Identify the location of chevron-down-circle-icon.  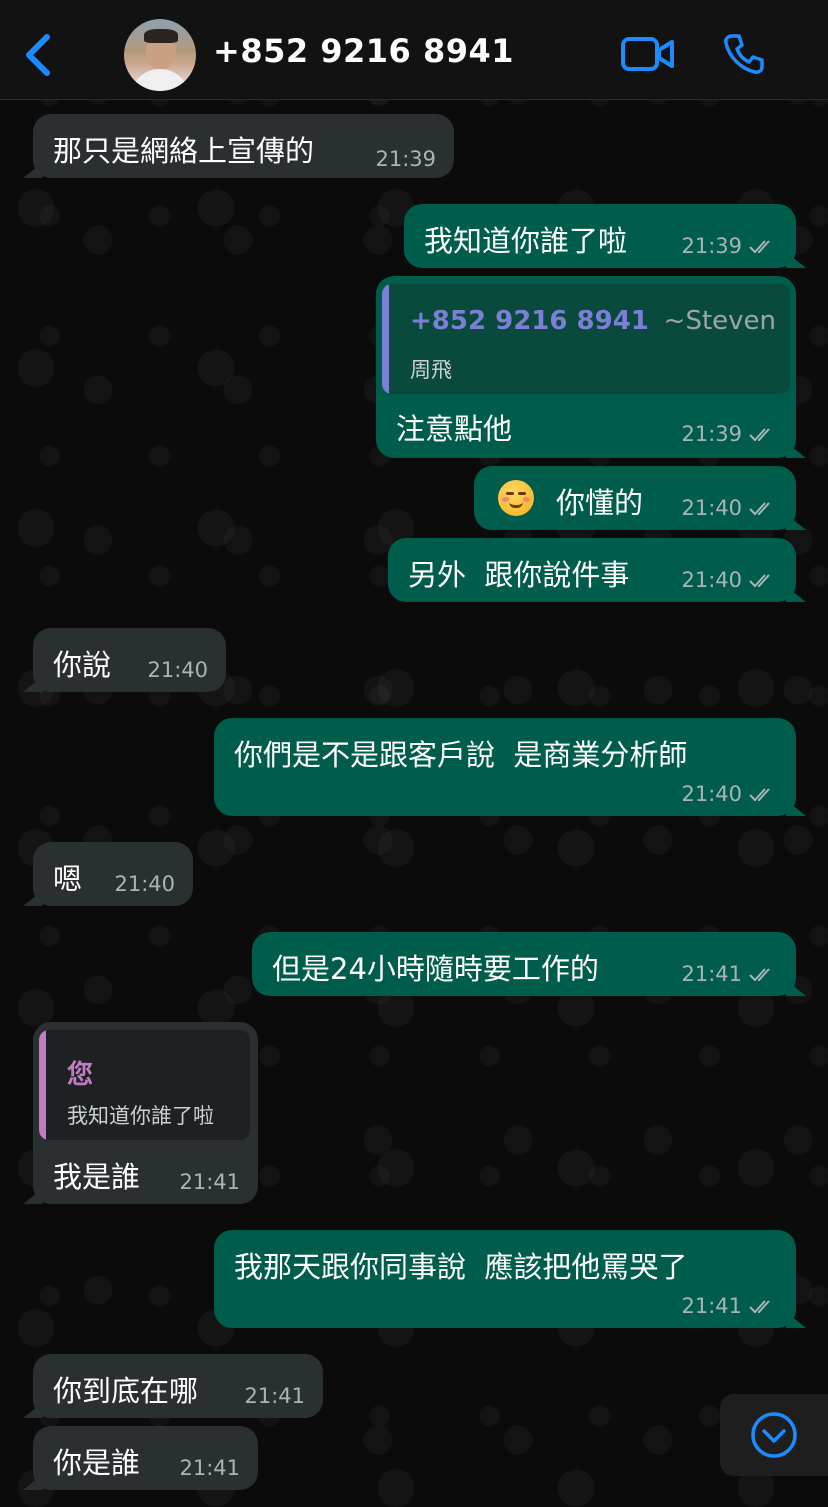
(774, 1435).